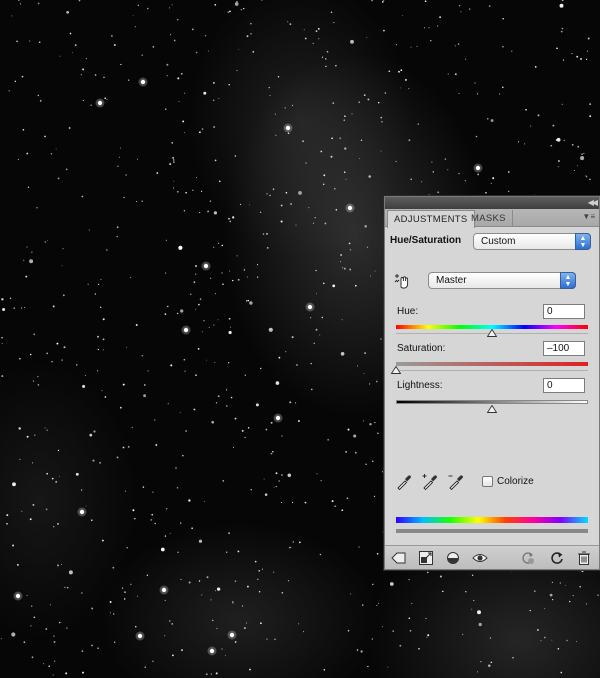  What do you see at coordinates (564, 311) in the screenshot?
I see `hue-input: 0` at bounding box center [564, 311].